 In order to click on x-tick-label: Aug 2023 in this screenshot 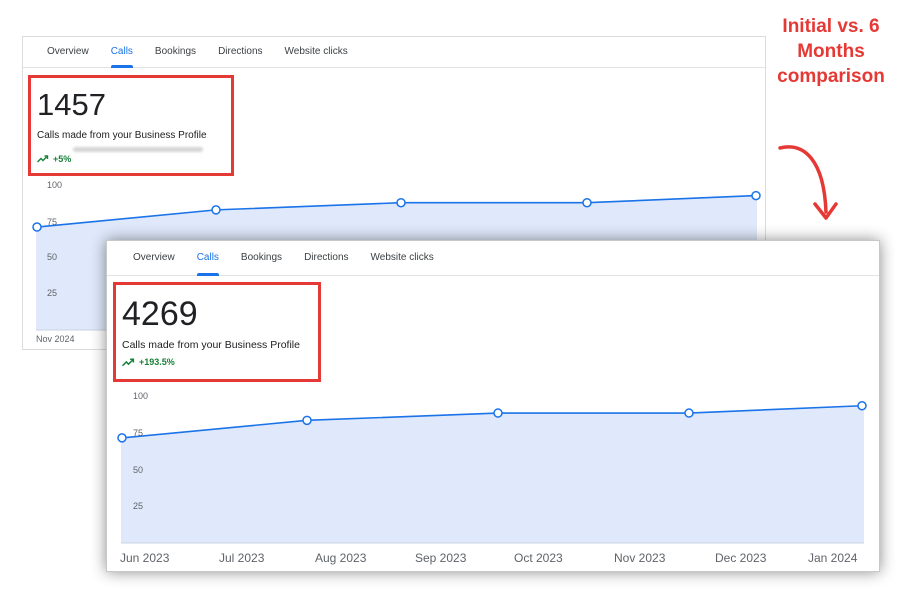, I will do `click(341, 558)`.